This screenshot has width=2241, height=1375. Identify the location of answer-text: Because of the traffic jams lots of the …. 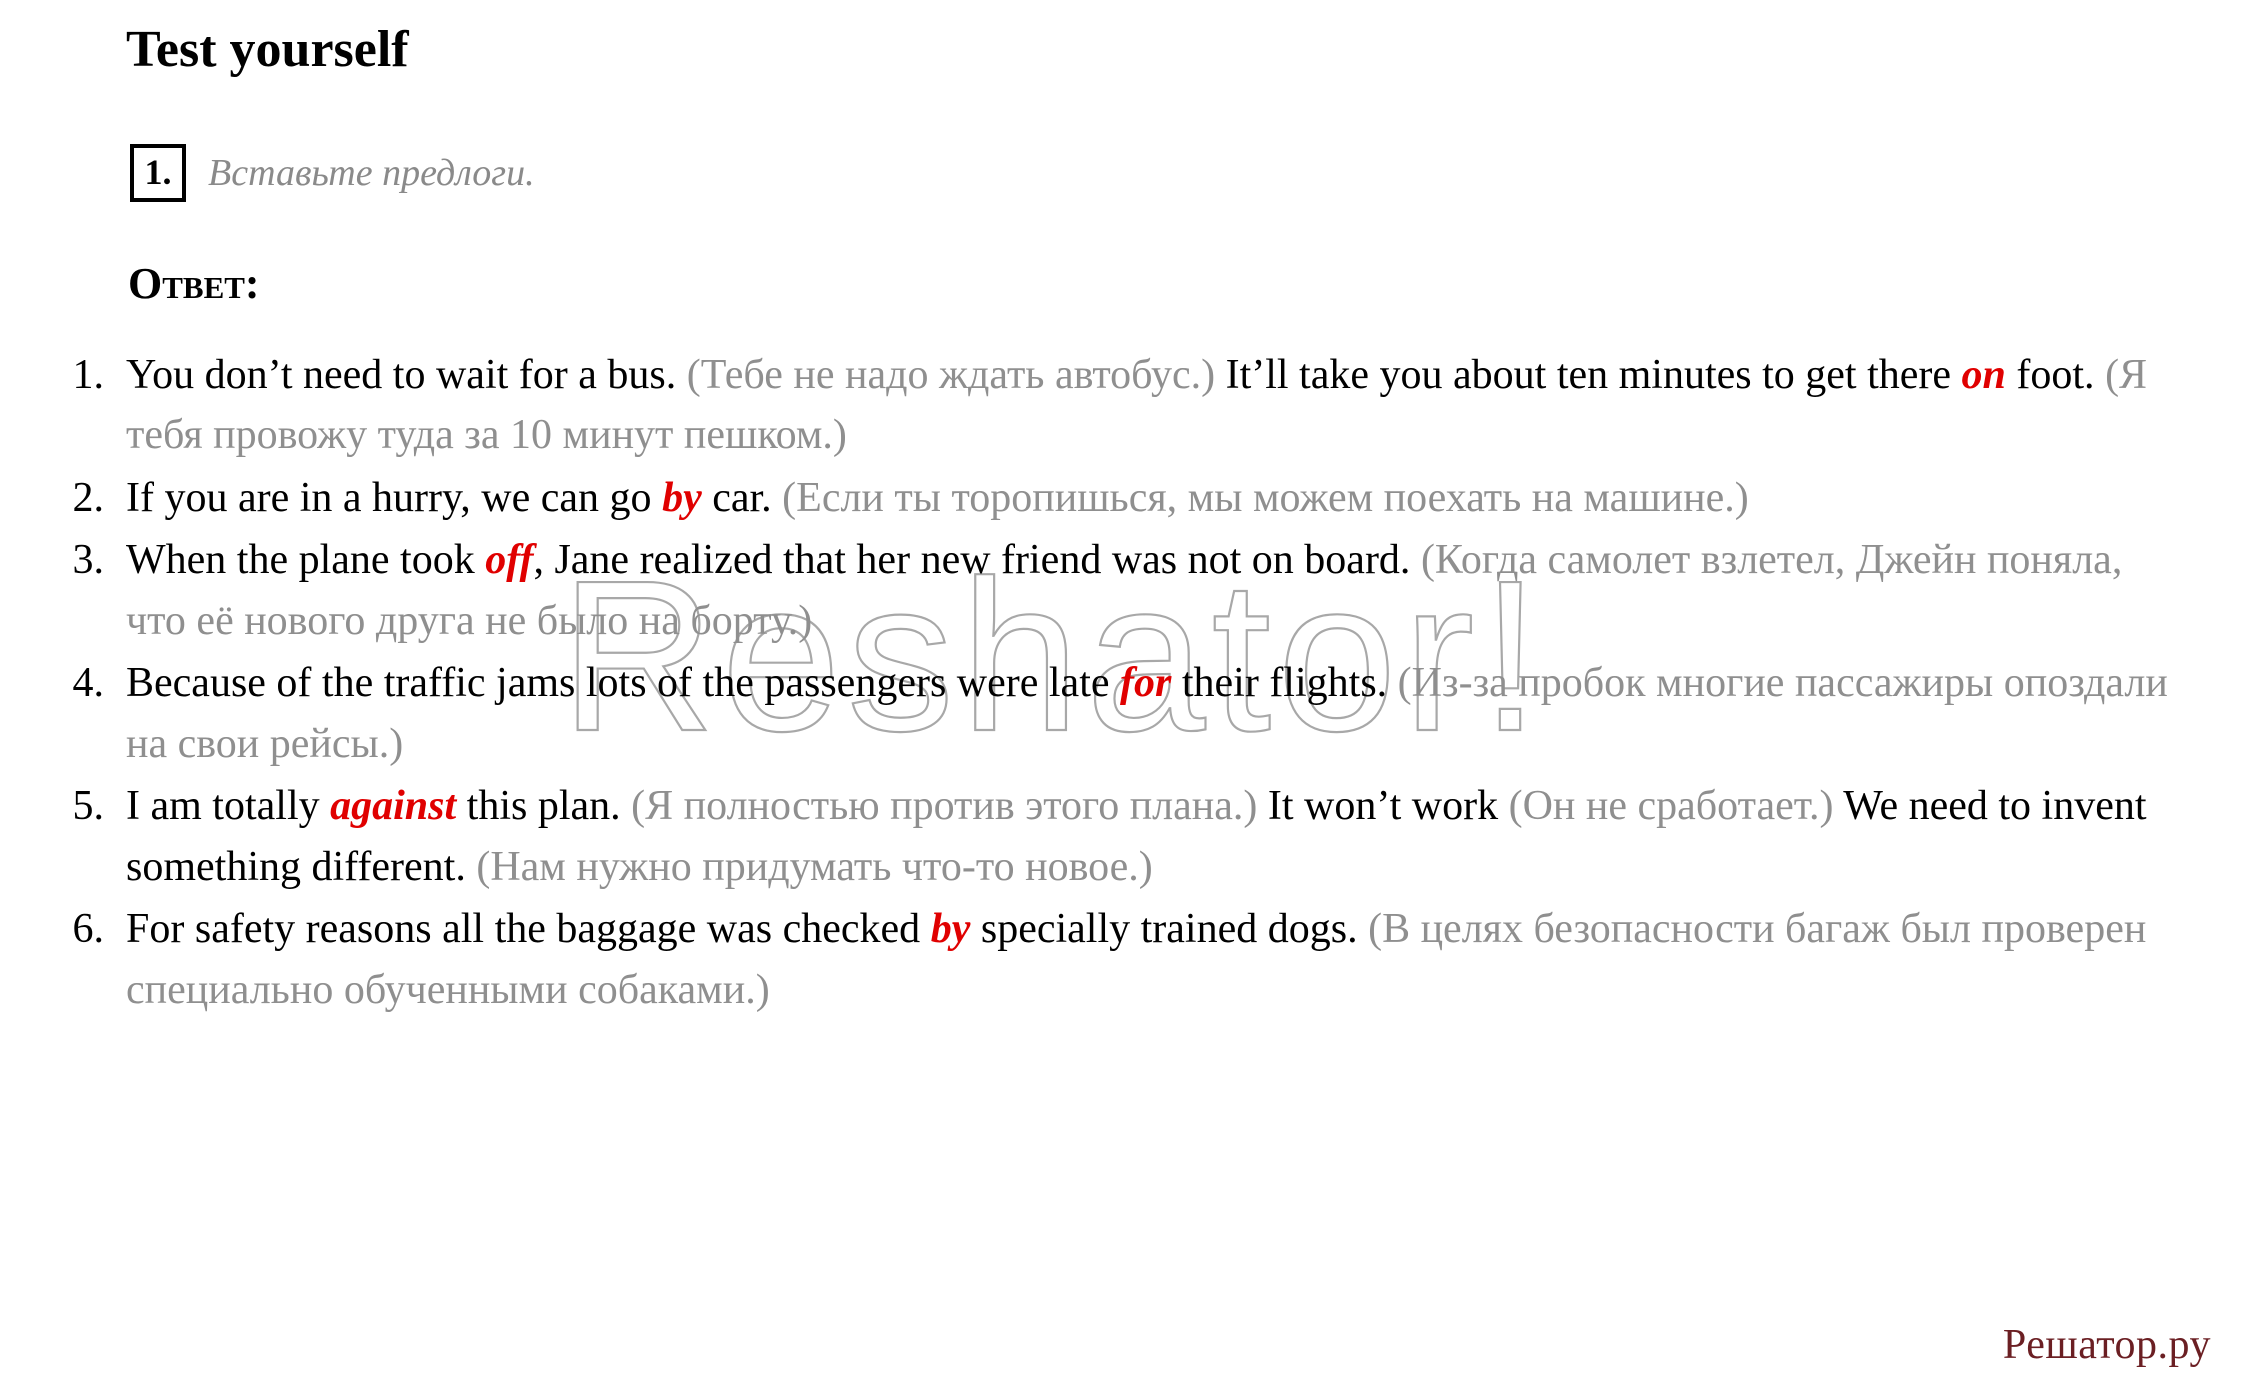
(1152, 713).